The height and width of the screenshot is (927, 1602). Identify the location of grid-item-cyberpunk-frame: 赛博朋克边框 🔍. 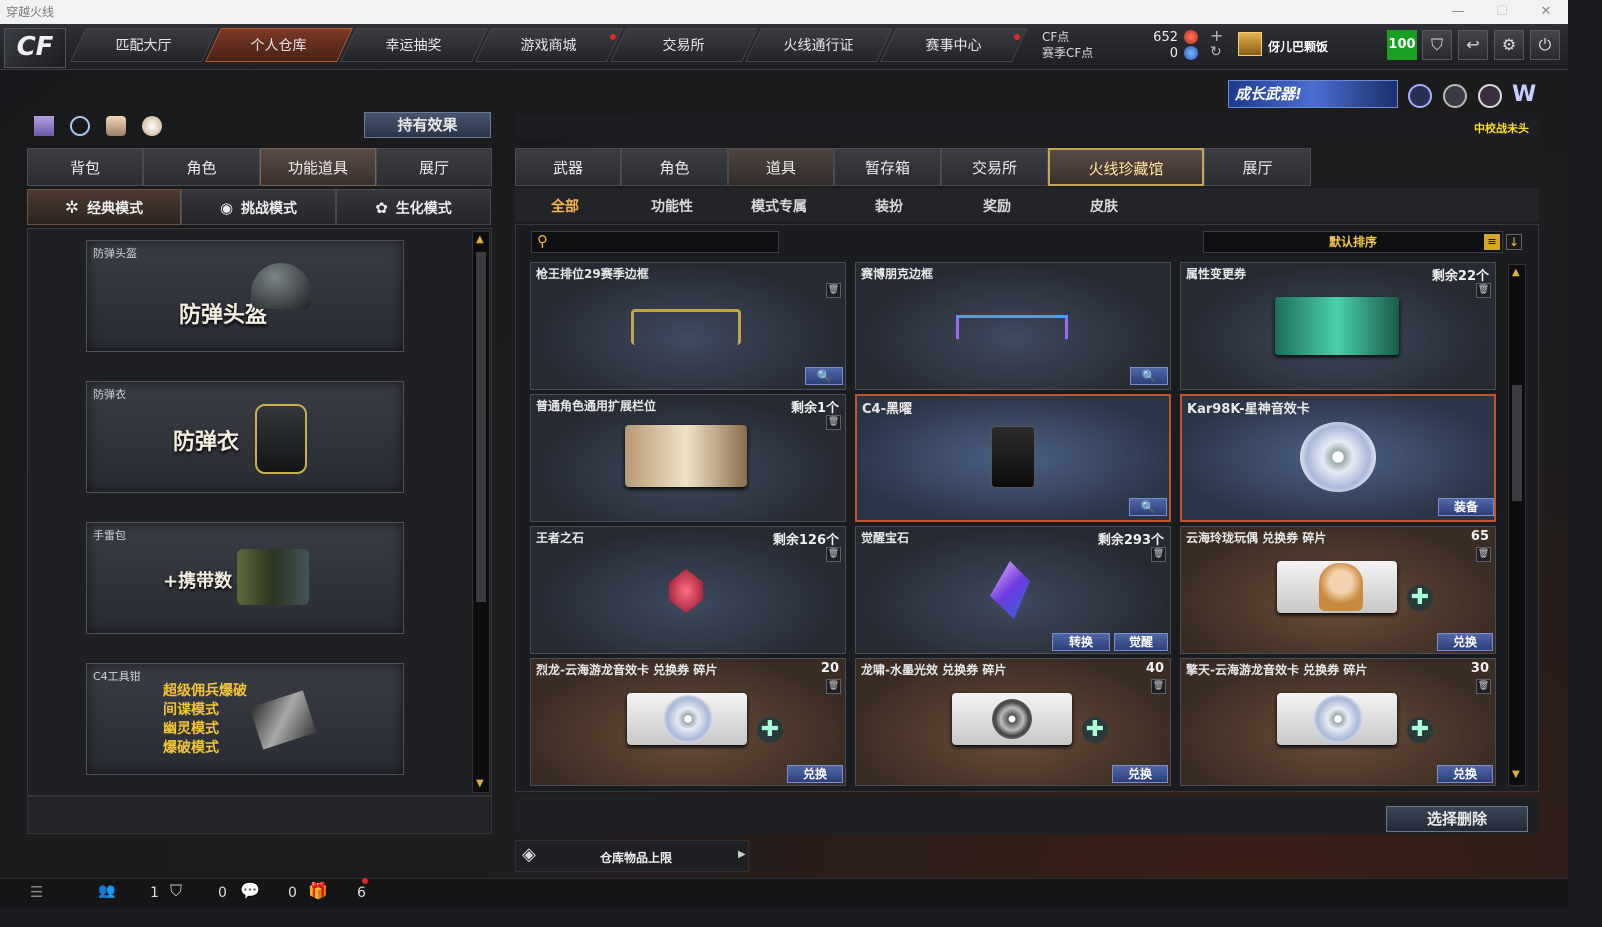
(1013, 326).